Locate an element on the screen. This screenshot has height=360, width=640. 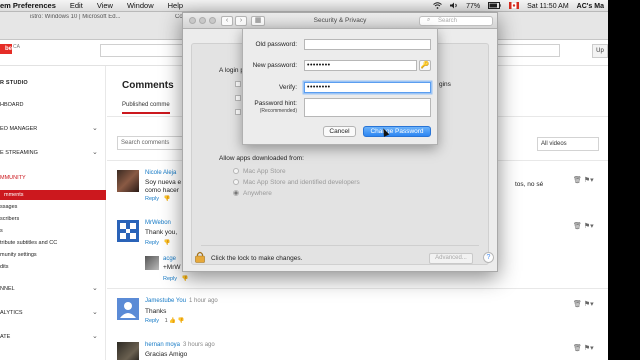
menu-edit: Edit is located at coordinates (76, 5).